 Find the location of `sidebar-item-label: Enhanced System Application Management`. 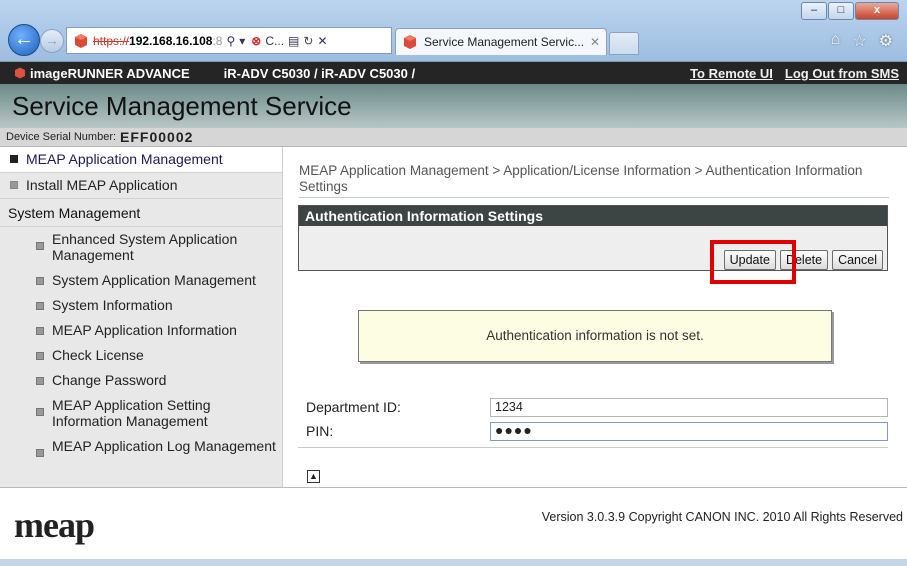

sidebar-item-label: Enhanced System Application Management is located at coordinates (145, 247).